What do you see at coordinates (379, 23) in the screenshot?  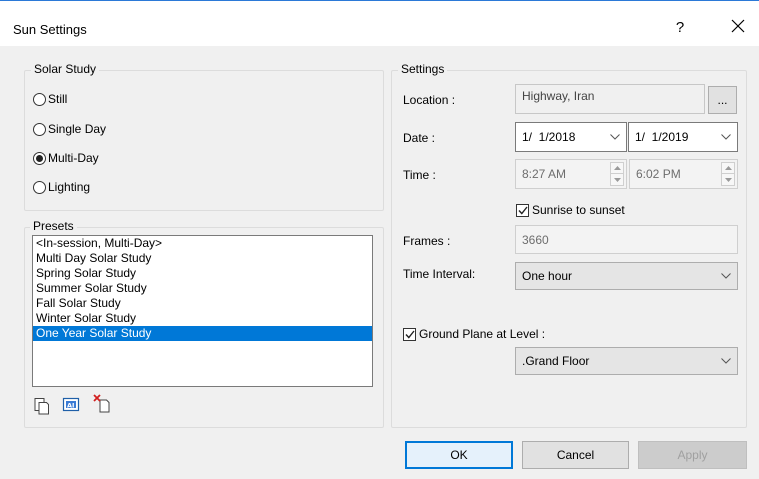 I see `title-bar: Sun Settings ?` at bounding box center [379, 23].